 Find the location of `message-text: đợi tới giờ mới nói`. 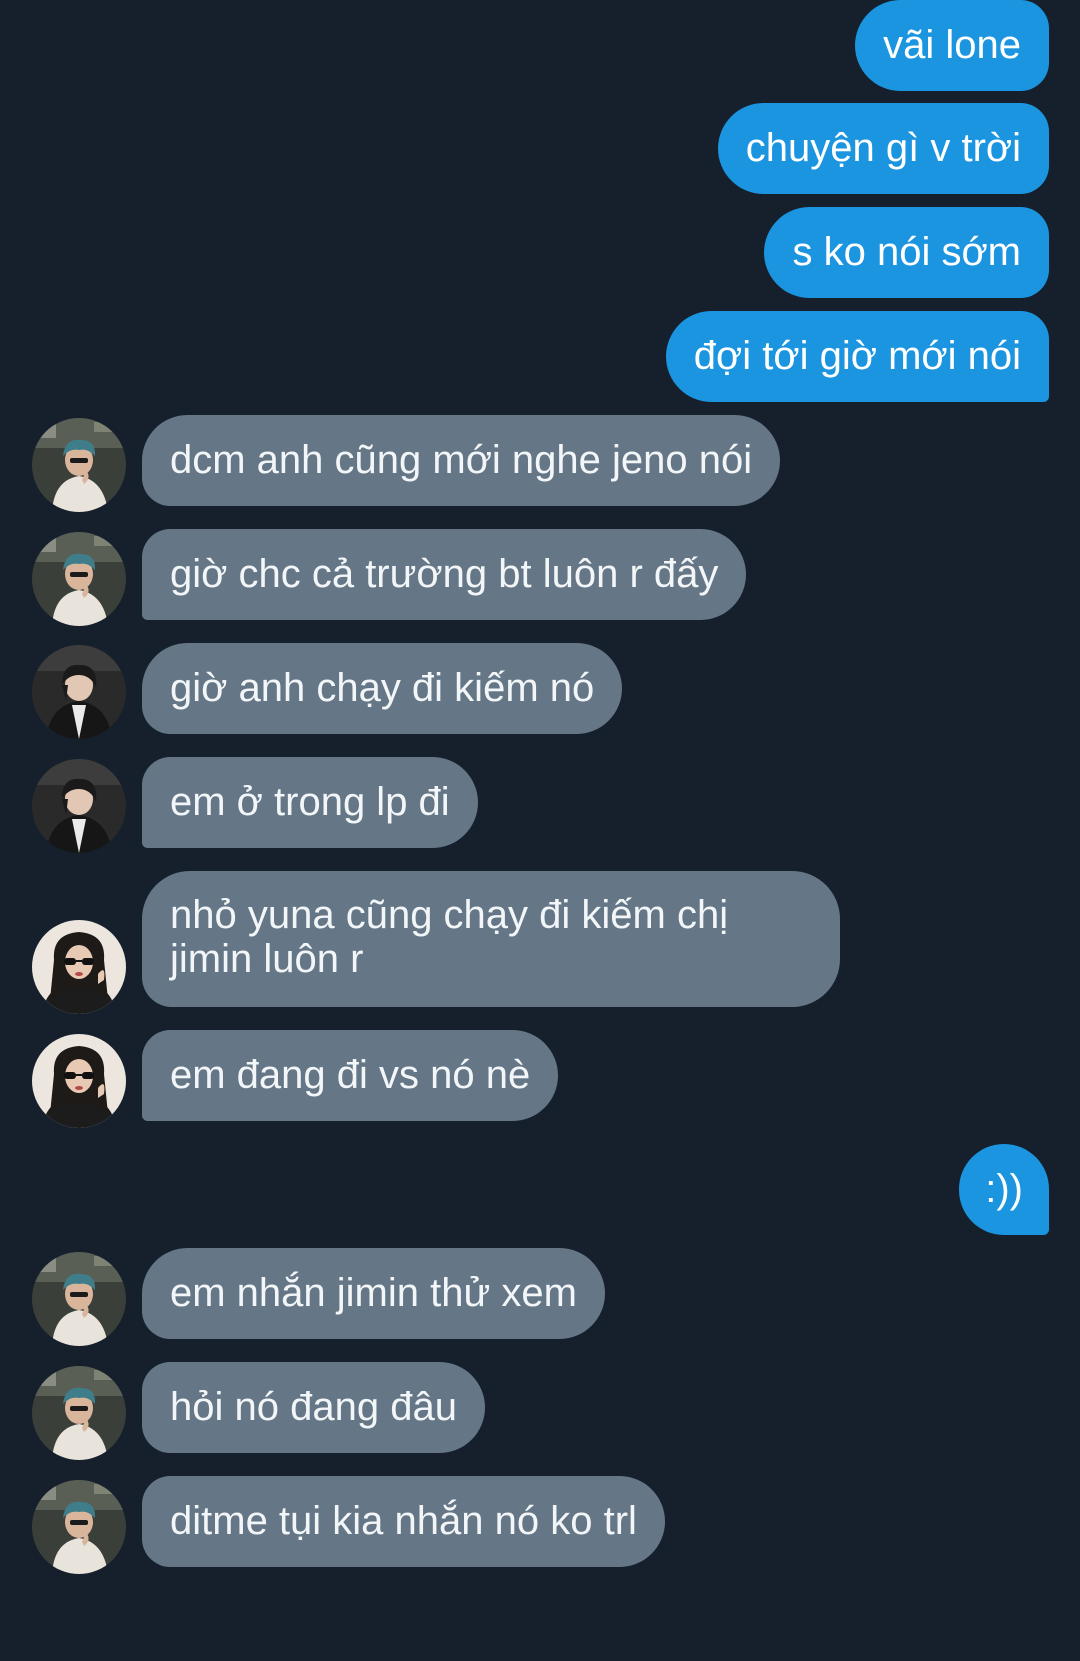

message-text: đợi tới giờ mới nói is located at coordinates (857, 356).